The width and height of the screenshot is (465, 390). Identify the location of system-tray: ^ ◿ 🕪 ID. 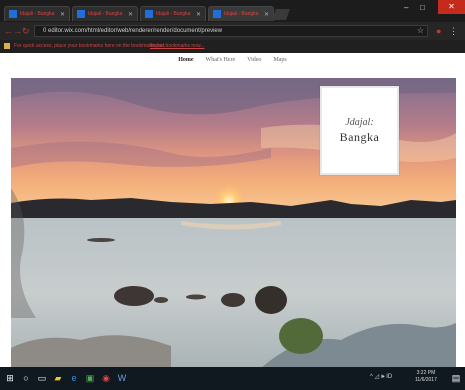
(381, 377).